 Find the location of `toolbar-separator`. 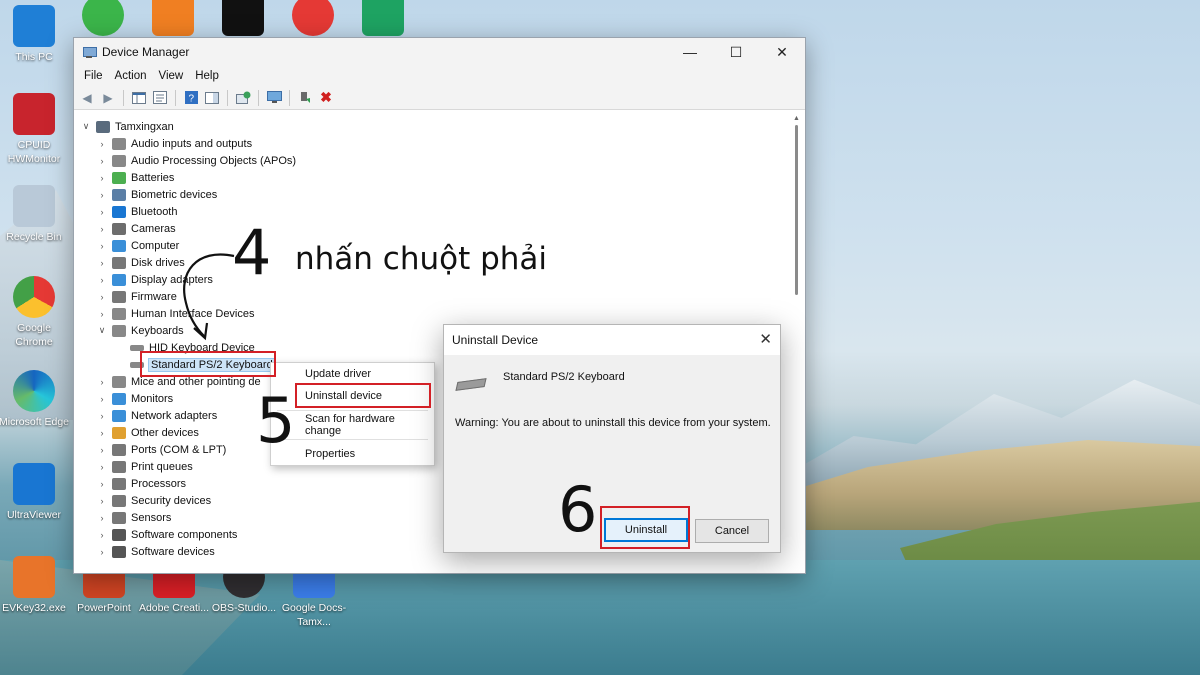

toolbar-separator is located at coordinates (258, 97).